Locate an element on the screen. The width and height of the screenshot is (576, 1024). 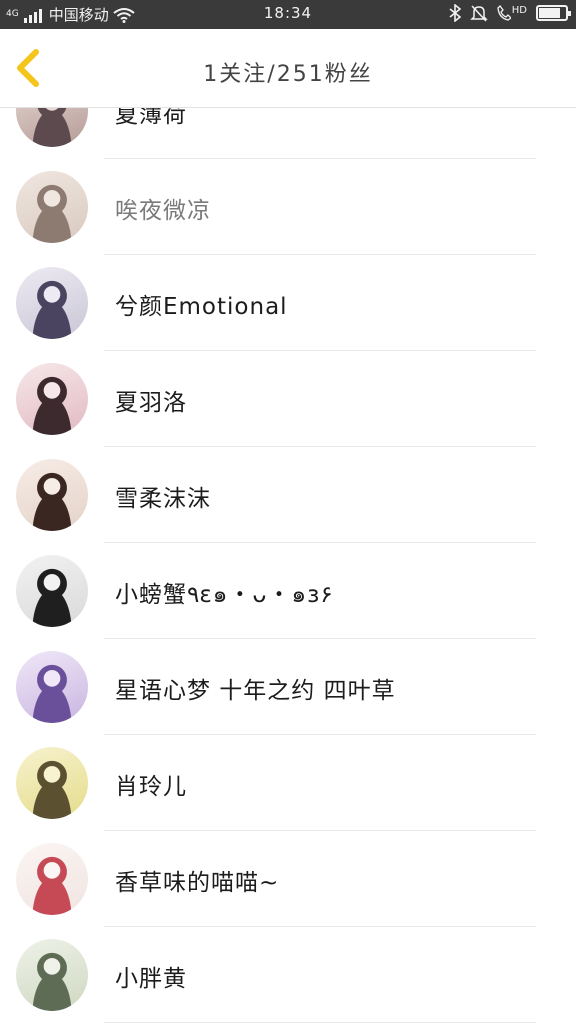
list-item: 小胖黄 is located at coordinates (288, 975).